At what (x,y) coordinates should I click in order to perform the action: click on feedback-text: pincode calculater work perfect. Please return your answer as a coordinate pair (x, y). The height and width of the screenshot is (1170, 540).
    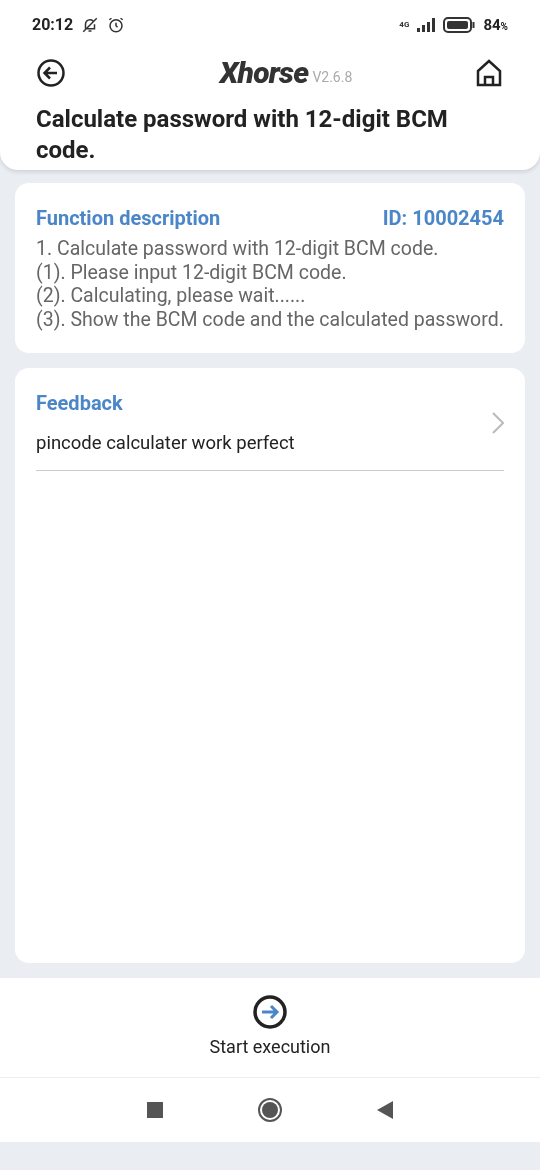
    Looking at the image, I should click on (165, 443).